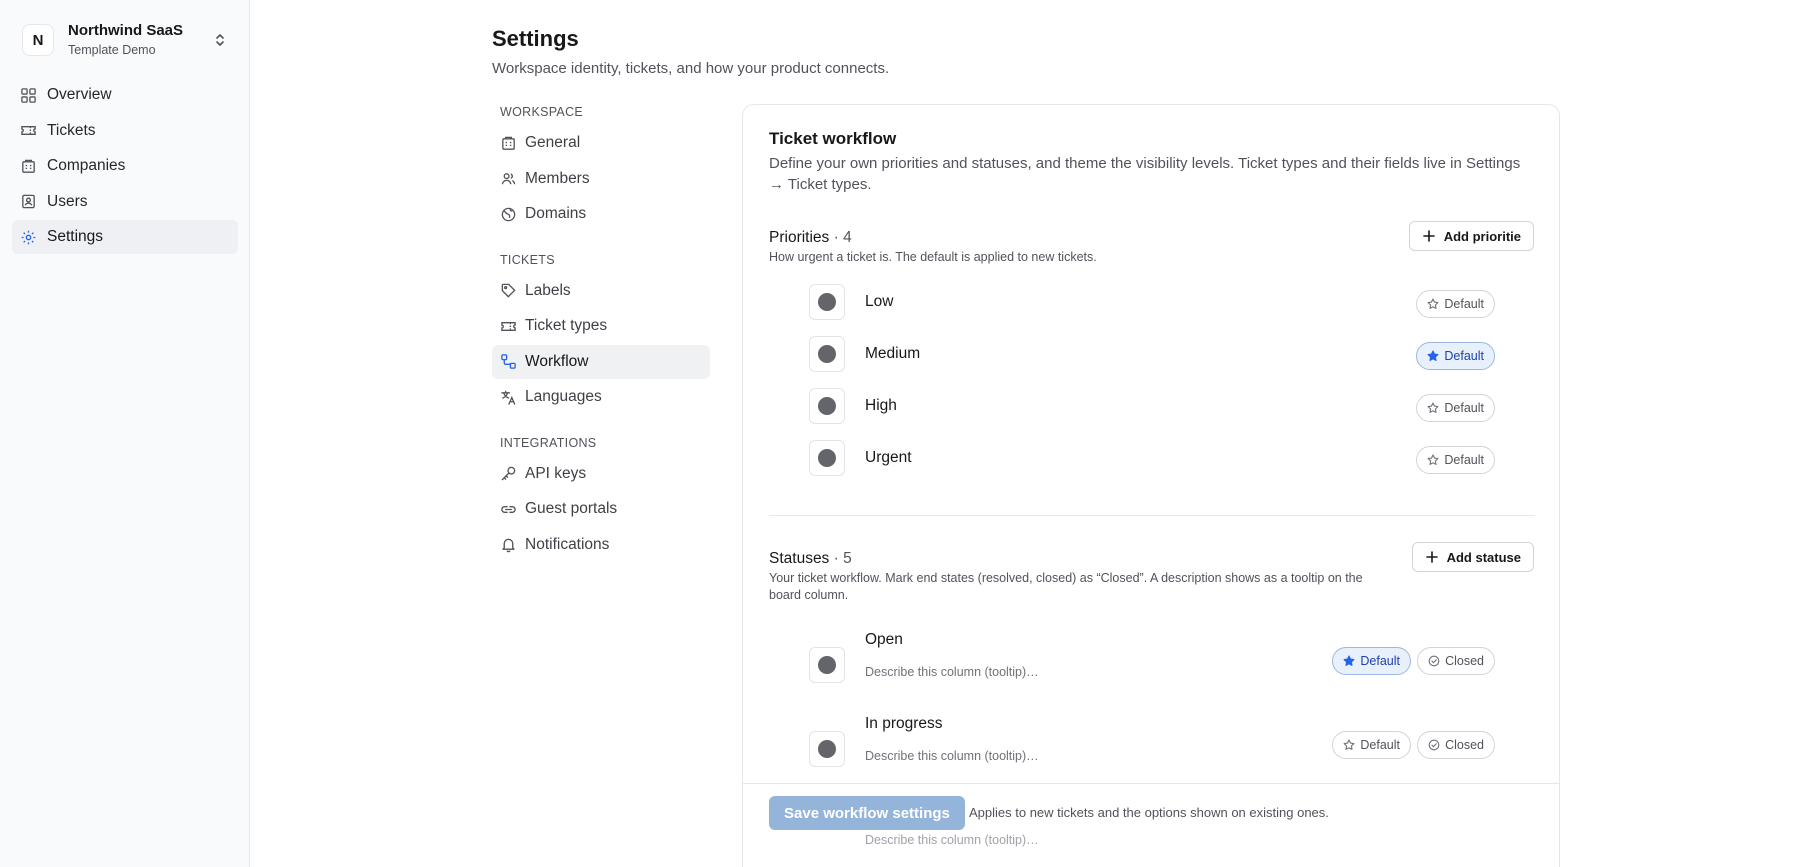 The width and height of the screenshot is (1800, 867). I want to click on app-nav-companies: Companies, so click(125, 166).